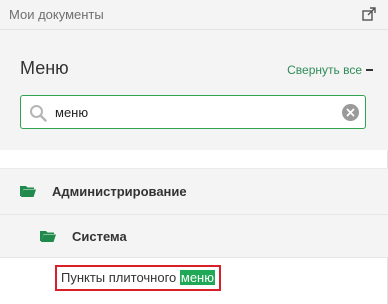  What do you see at coordinates (194, 236) in the screenshot?
I see `tree-item-system: Система` at bounding box center [194, 236].